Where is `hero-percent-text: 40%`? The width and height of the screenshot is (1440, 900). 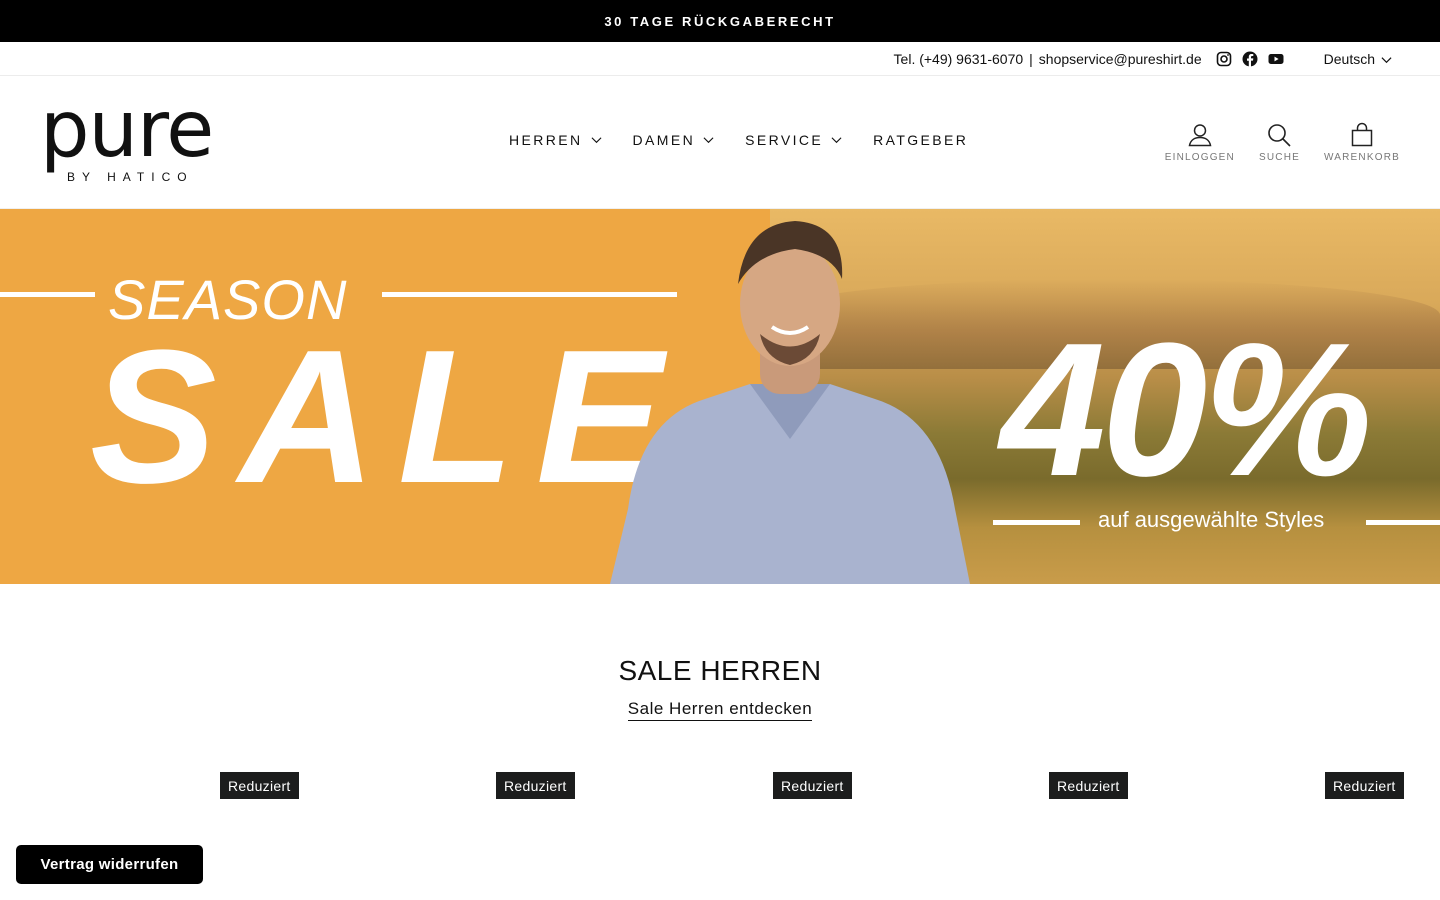 hero-percent-text: 40% is located at coordinates (1186, 410).